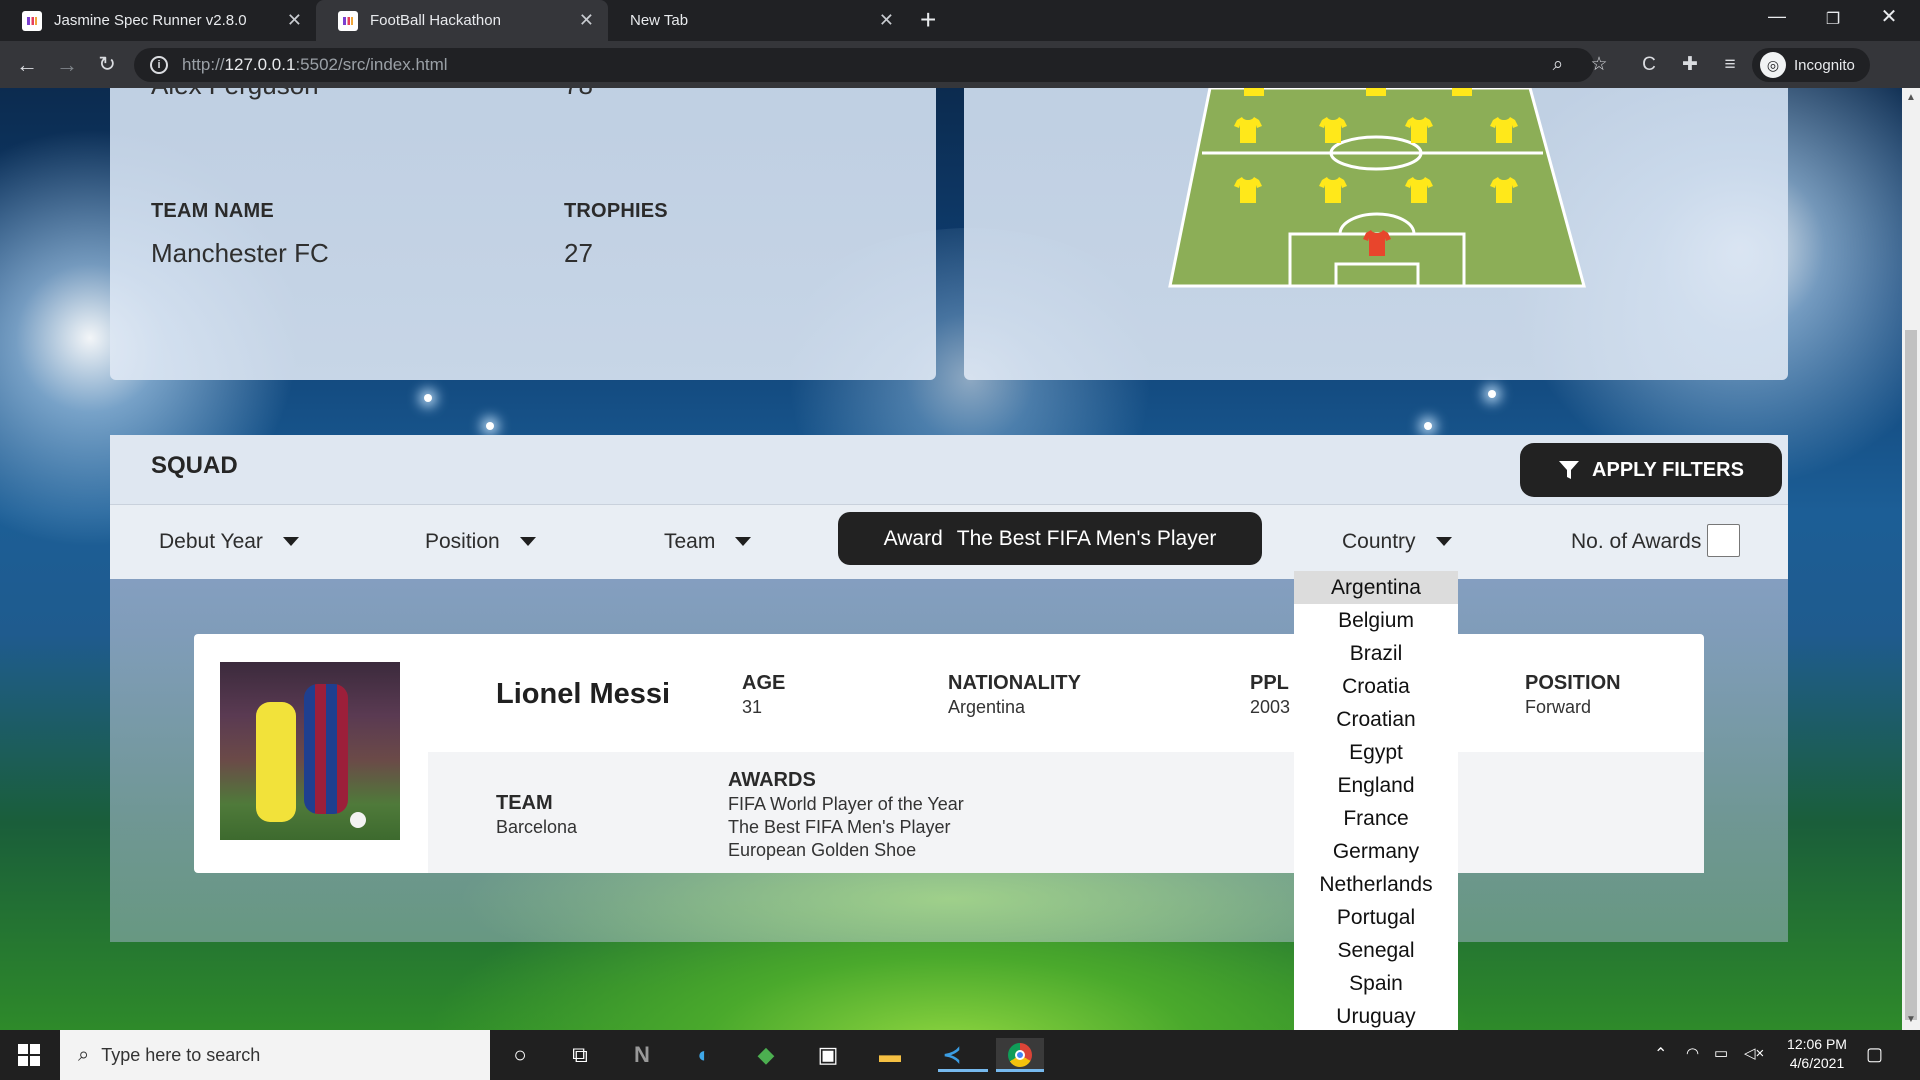 This screenshot has height=1080, width=1920. What do you see at coordinates (1911, 97) in the screenshot?
I see `scroll-up-icon: ▲` at bounding box center [1911, 97].